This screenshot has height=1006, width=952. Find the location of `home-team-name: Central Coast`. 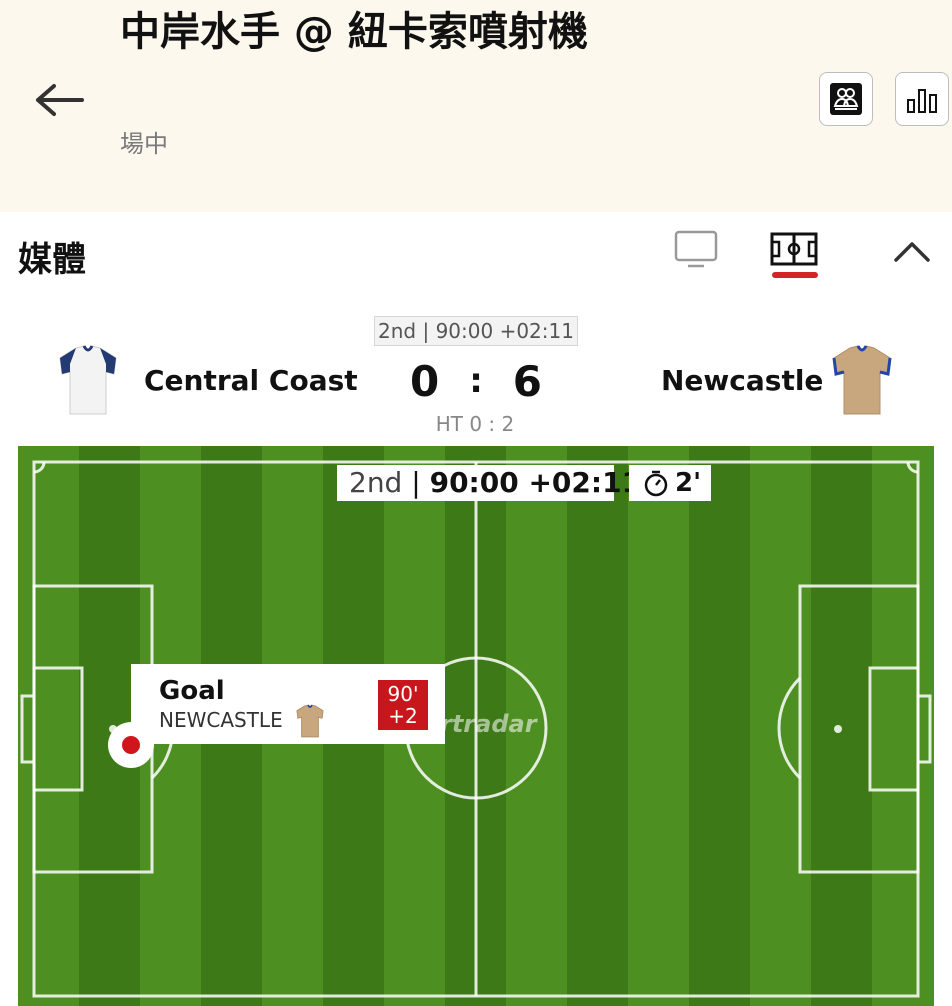

home-team-name: Central Coast is located at coordinates (251, 380).